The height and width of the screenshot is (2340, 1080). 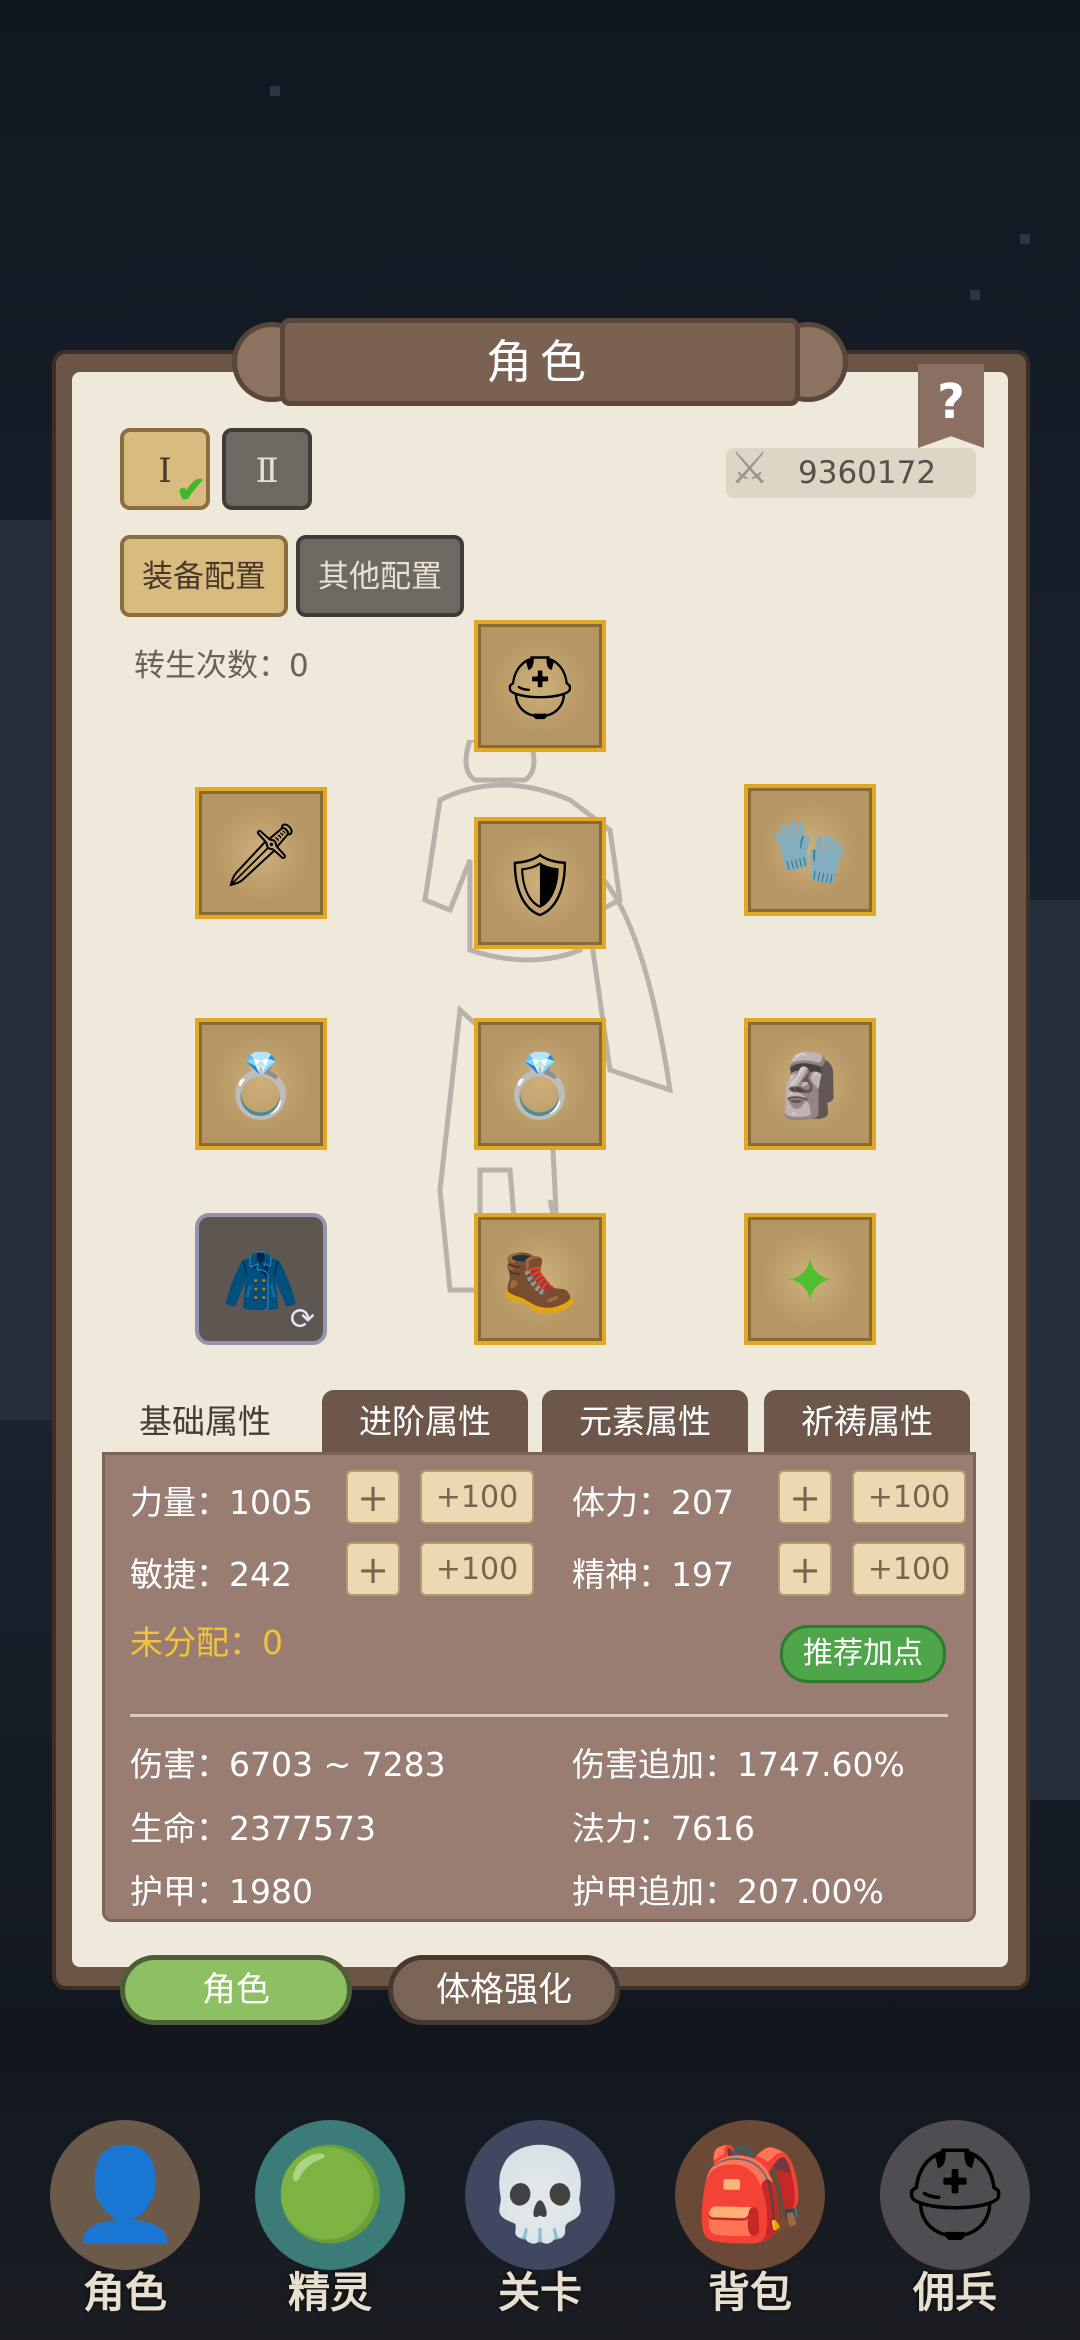 I want to click on equip-slot-gem: ✦, so click(x=810, y=1279).